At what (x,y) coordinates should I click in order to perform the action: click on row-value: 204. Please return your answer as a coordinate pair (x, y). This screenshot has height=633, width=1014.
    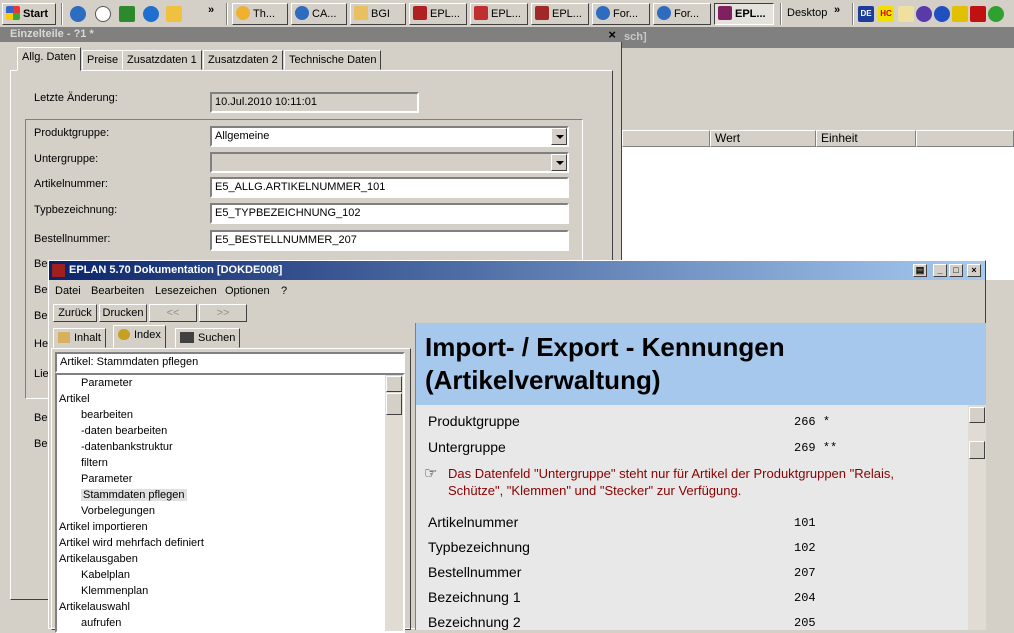
    Looking at the image, I should click on (805, 598).